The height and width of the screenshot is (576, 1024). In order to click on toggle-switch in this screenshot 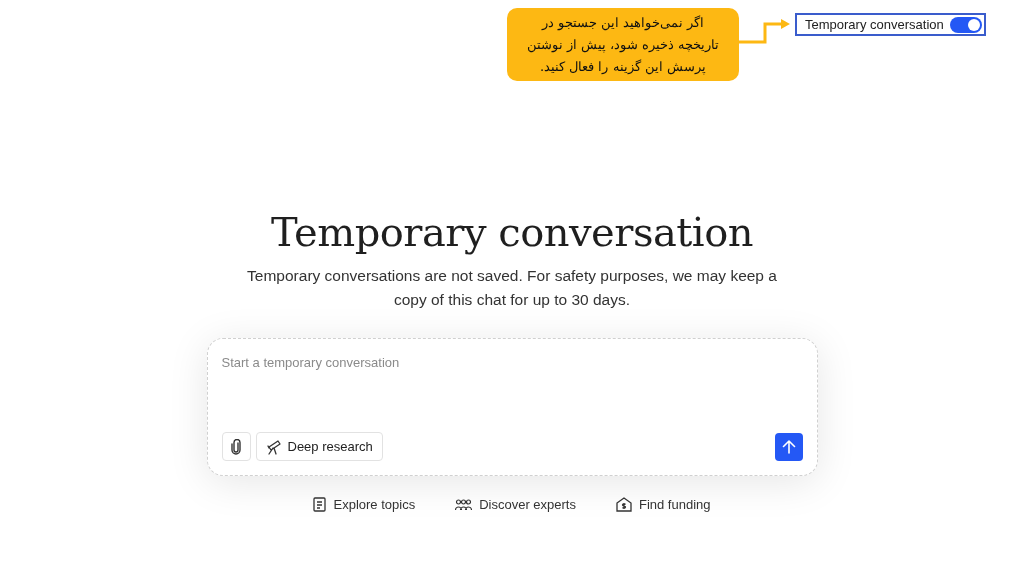, I will do `click(966, 24)`.